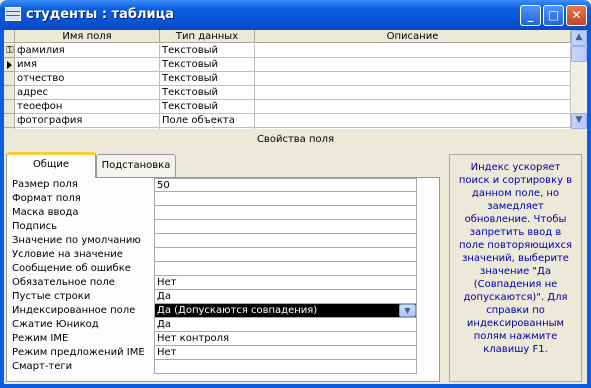  I want to click on table-icon, so click(13, 14).